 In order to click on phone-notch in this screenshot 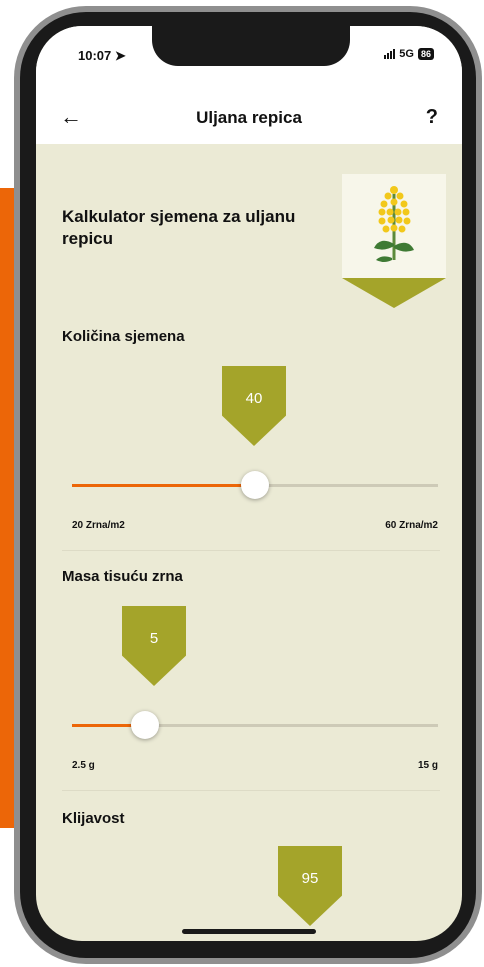, I will do `click(251, 46)`.